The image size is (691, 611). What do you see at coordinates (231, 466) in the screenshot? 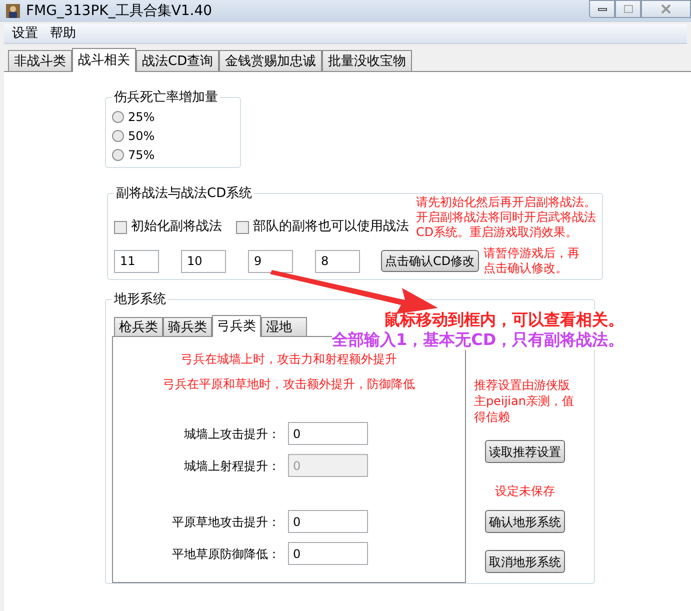
I see `field-label: 城墙上射程提升：` at bounding box center [231, 466].